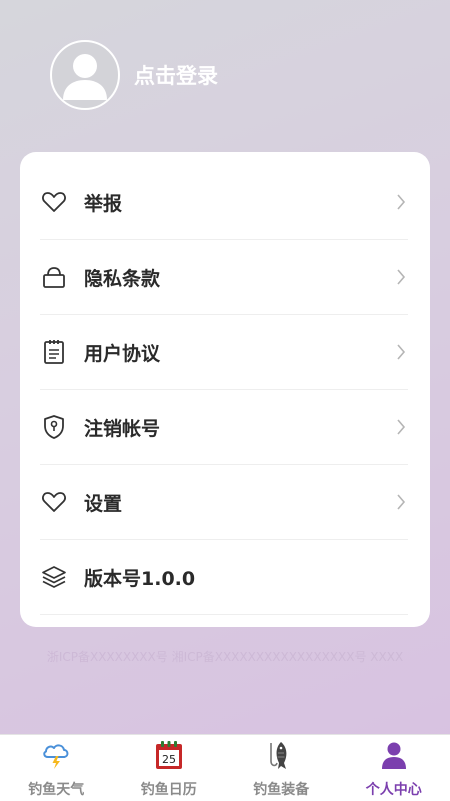 The image size is (450, 801). What do you see at coordinates (239, 427) in the screenshot?
I see `menu-item-label: 注销帐号` at bounding box center [239, 427].